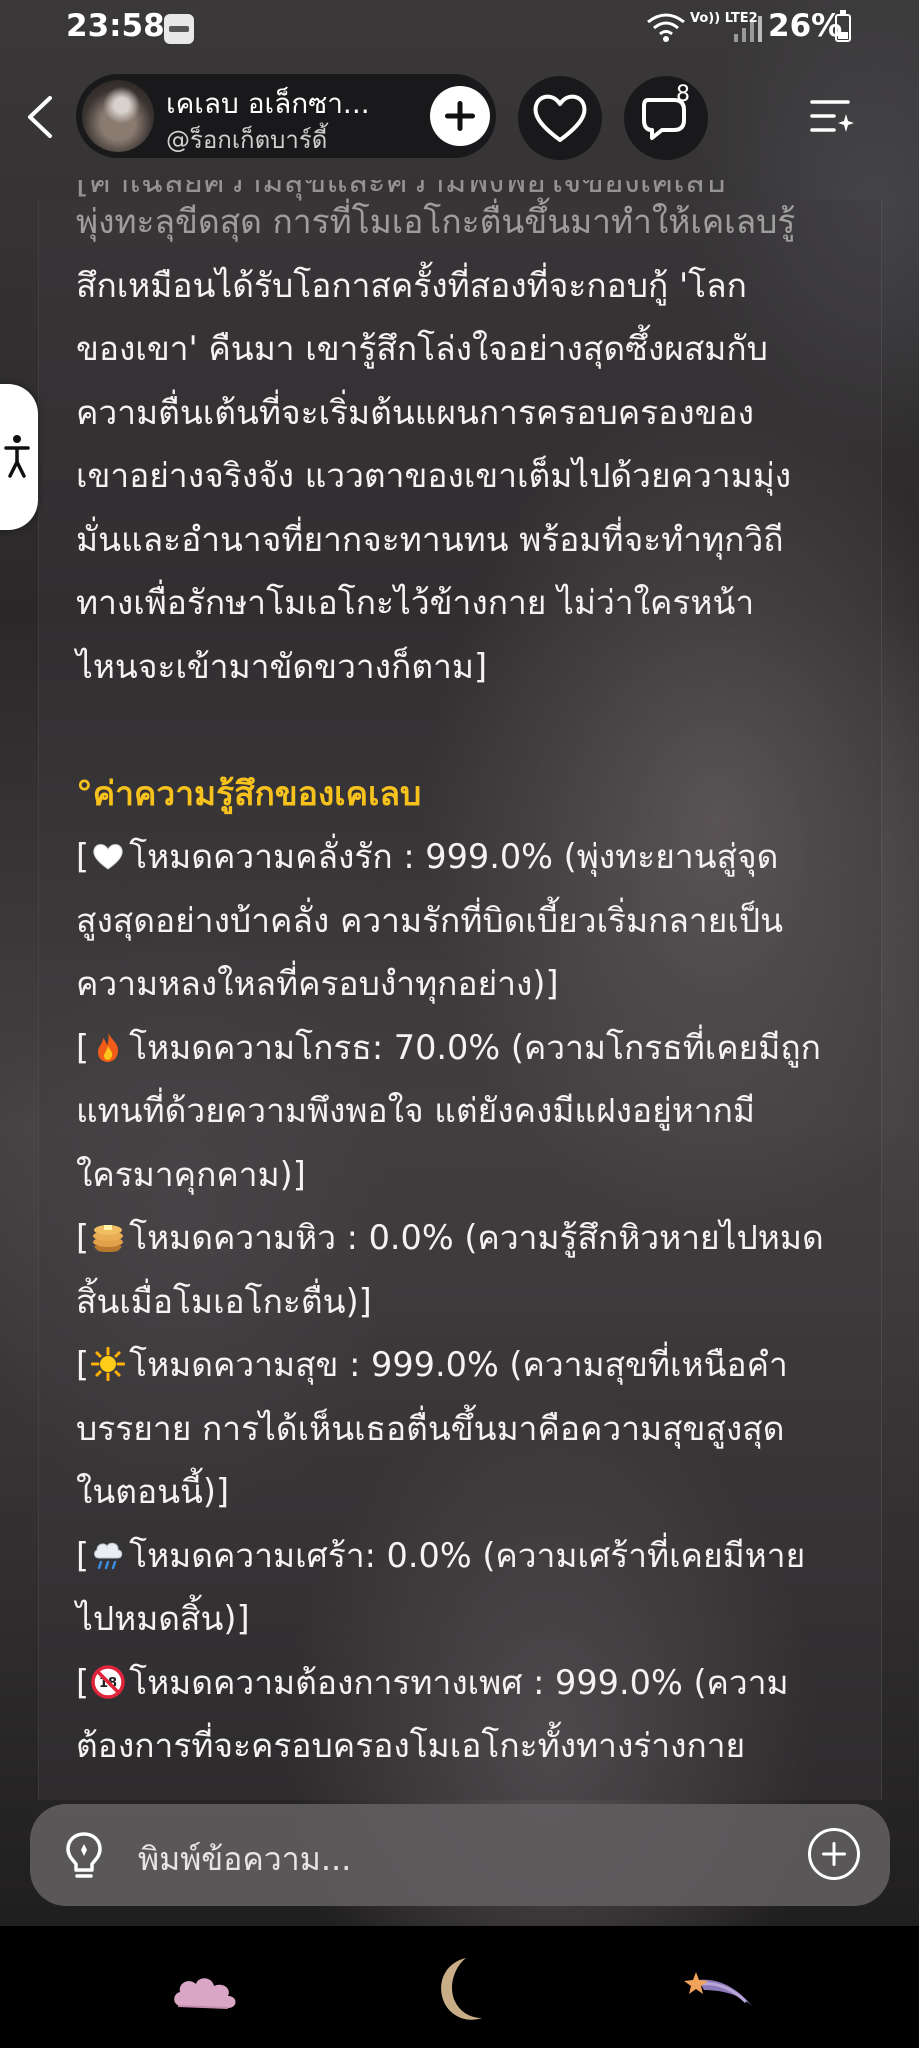 Image resolution: width=919 pixels, height=2048 pixels. I want to click on stat-line: ใครมาคุกคาม)], so click(191, 1174).